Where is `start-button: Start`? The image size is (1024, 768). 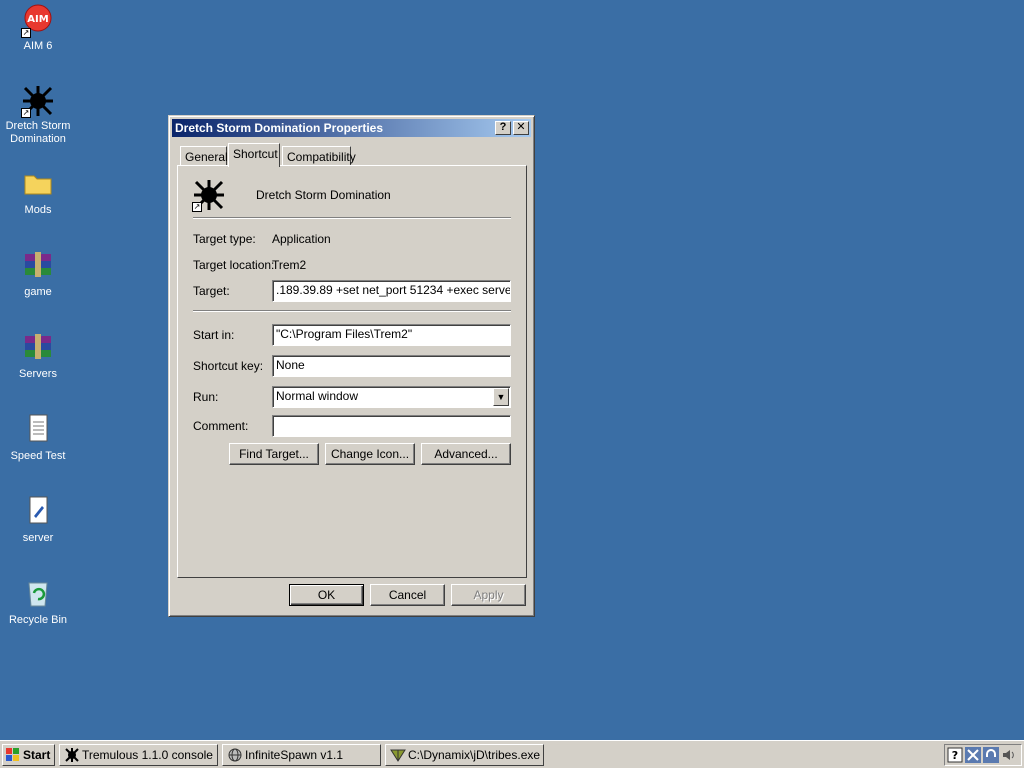 start-button: Start is located at coordinates (28, 755).